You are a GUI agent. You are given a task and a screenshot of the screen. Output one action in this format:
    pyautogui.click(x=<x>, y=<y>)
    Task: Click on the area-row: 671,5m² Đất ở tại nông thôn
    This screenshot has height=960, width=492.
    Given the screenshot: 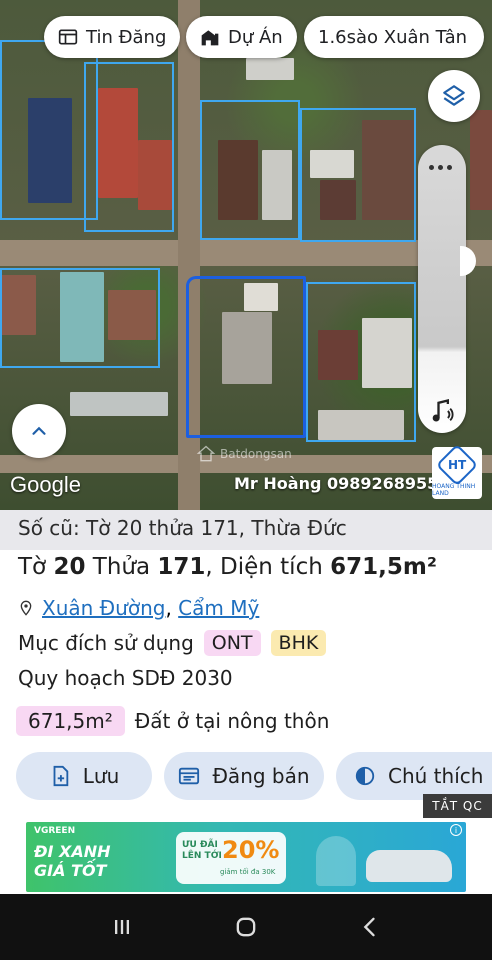 What is the action you would take?
    pyautogui.click(x=172, y=721)
    